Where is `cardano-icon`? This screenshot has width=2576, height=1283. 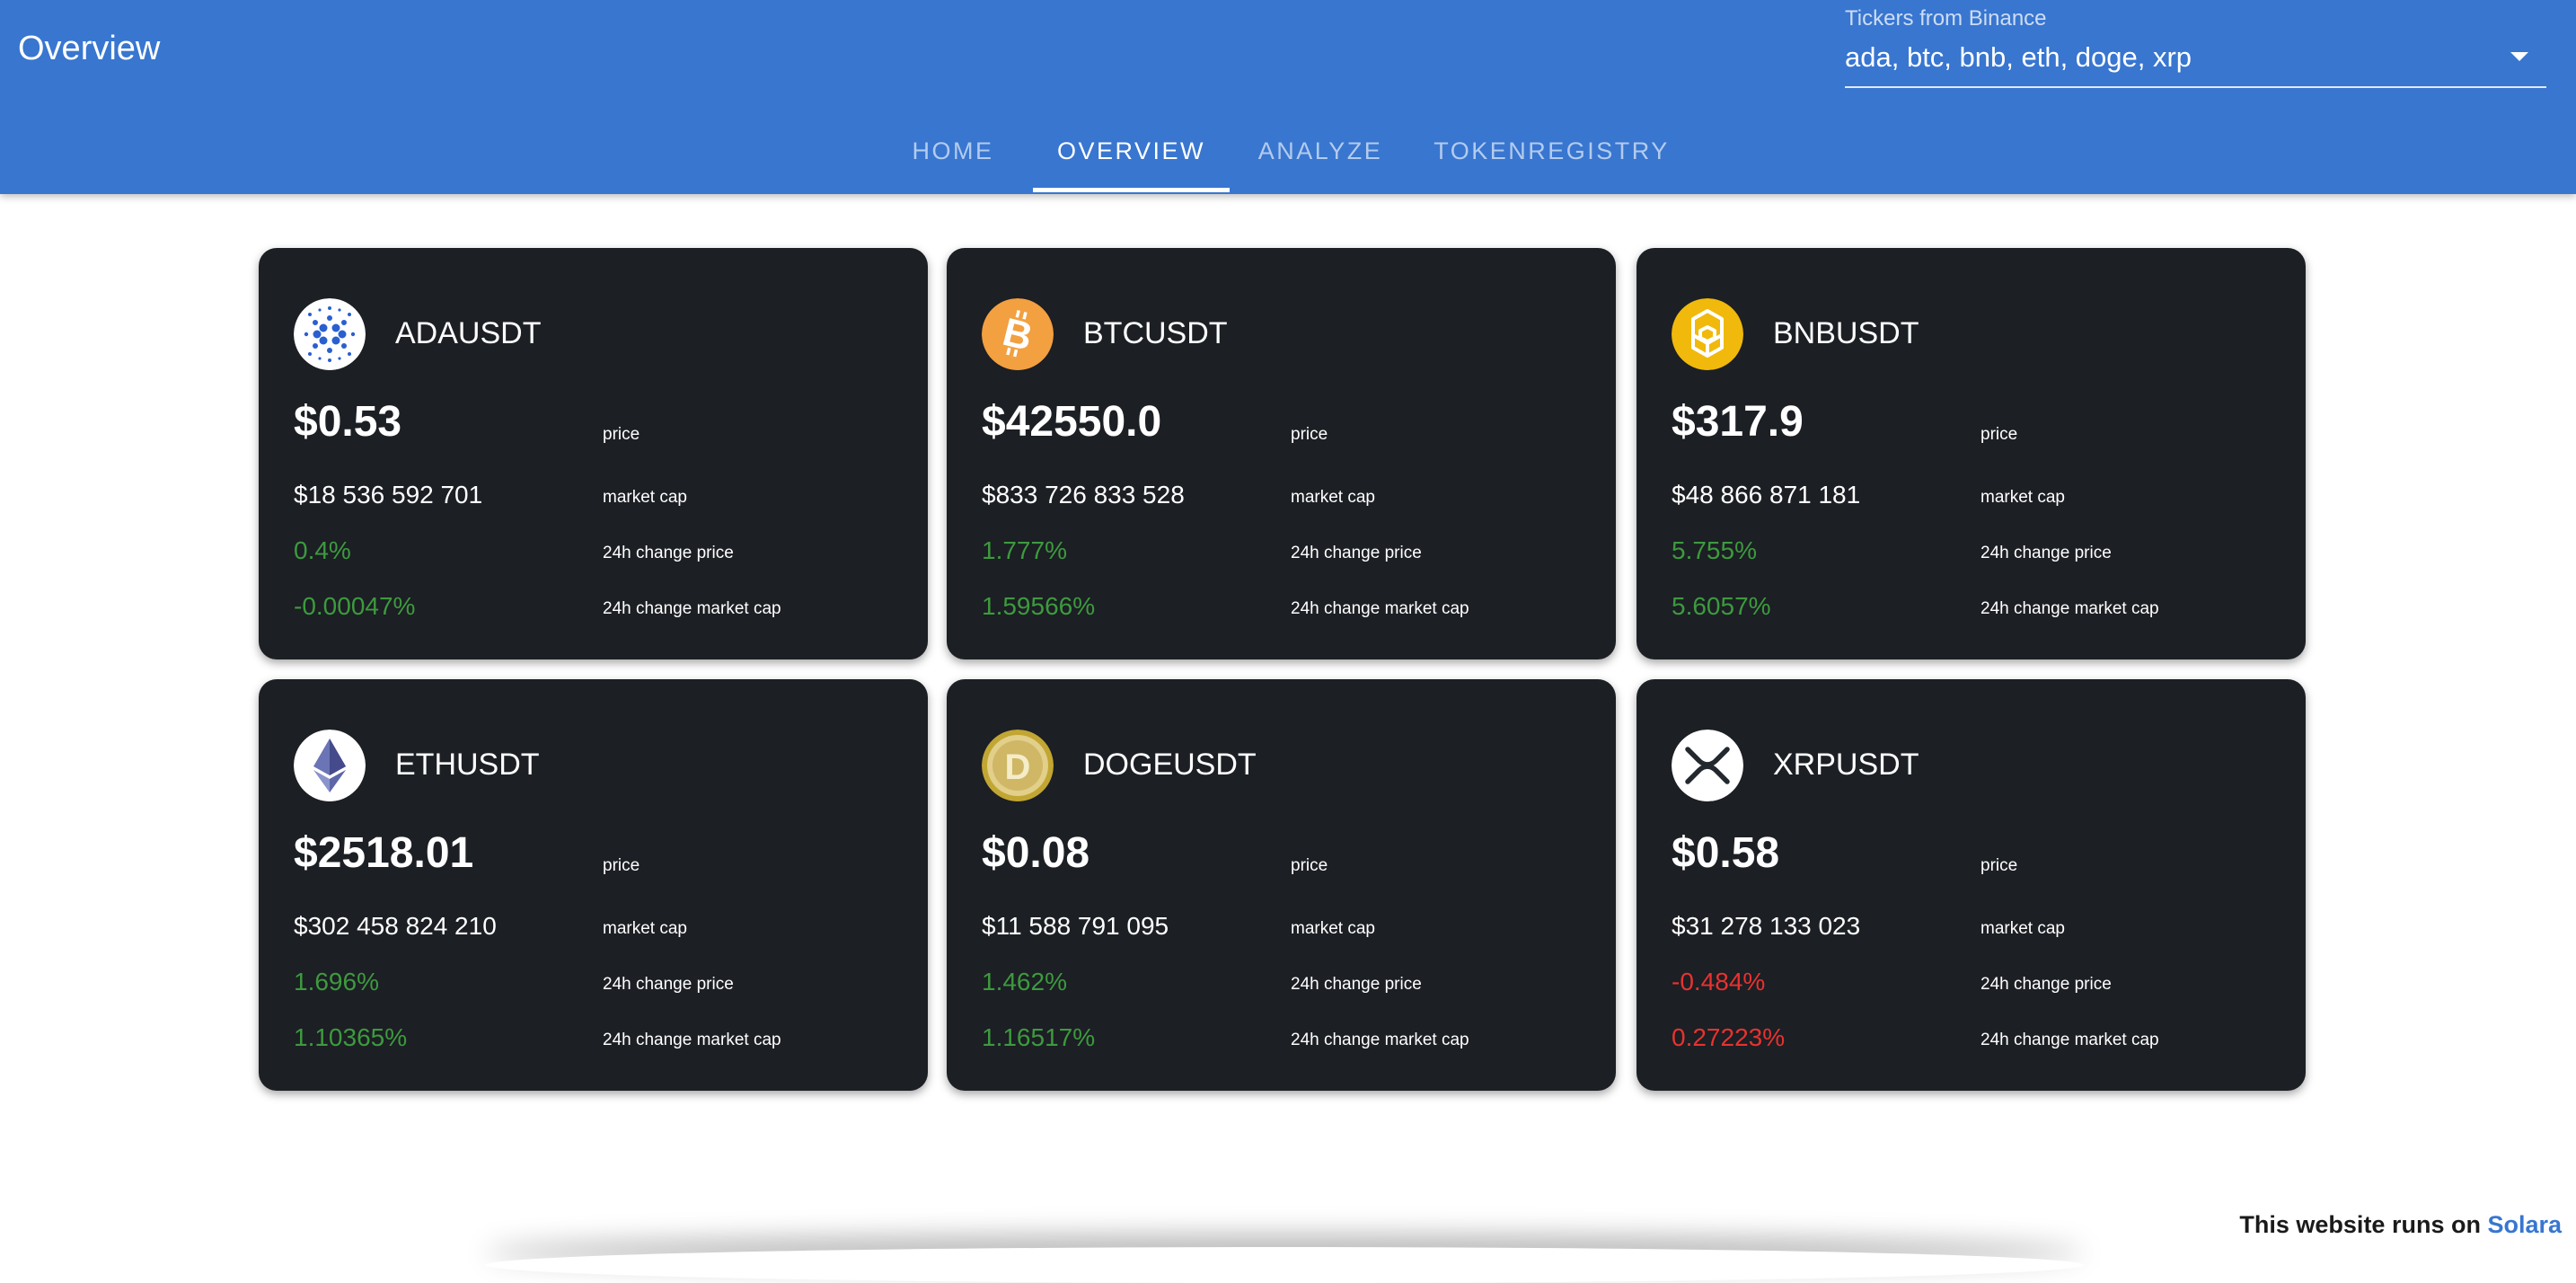 cardano-icon is located at coordinates (330, 334).